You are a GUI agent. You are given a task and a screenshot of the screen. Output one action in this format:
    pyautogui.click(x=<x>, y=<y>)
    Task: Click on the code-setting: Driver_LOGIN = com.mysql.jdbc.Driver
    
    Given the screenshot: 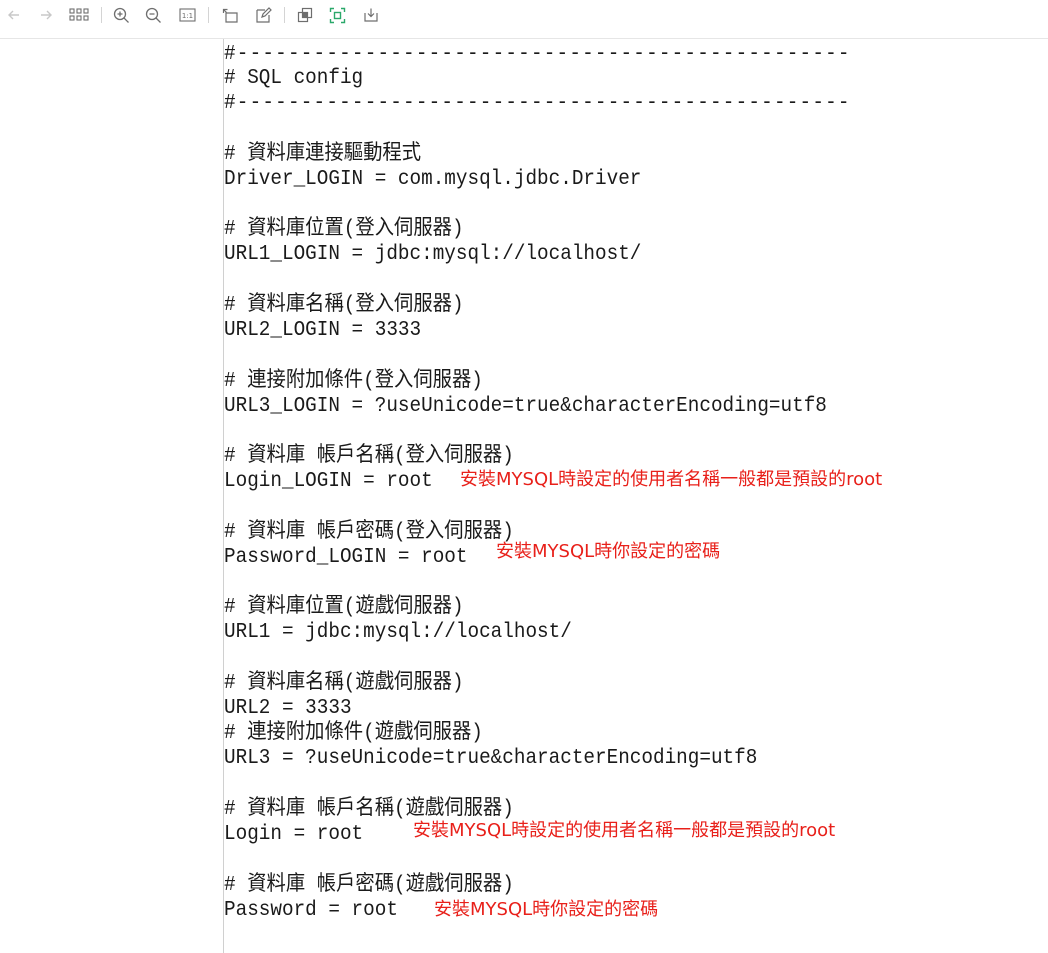 What is the action you would take?
    pyautogui.click(x=433, y=179)
    